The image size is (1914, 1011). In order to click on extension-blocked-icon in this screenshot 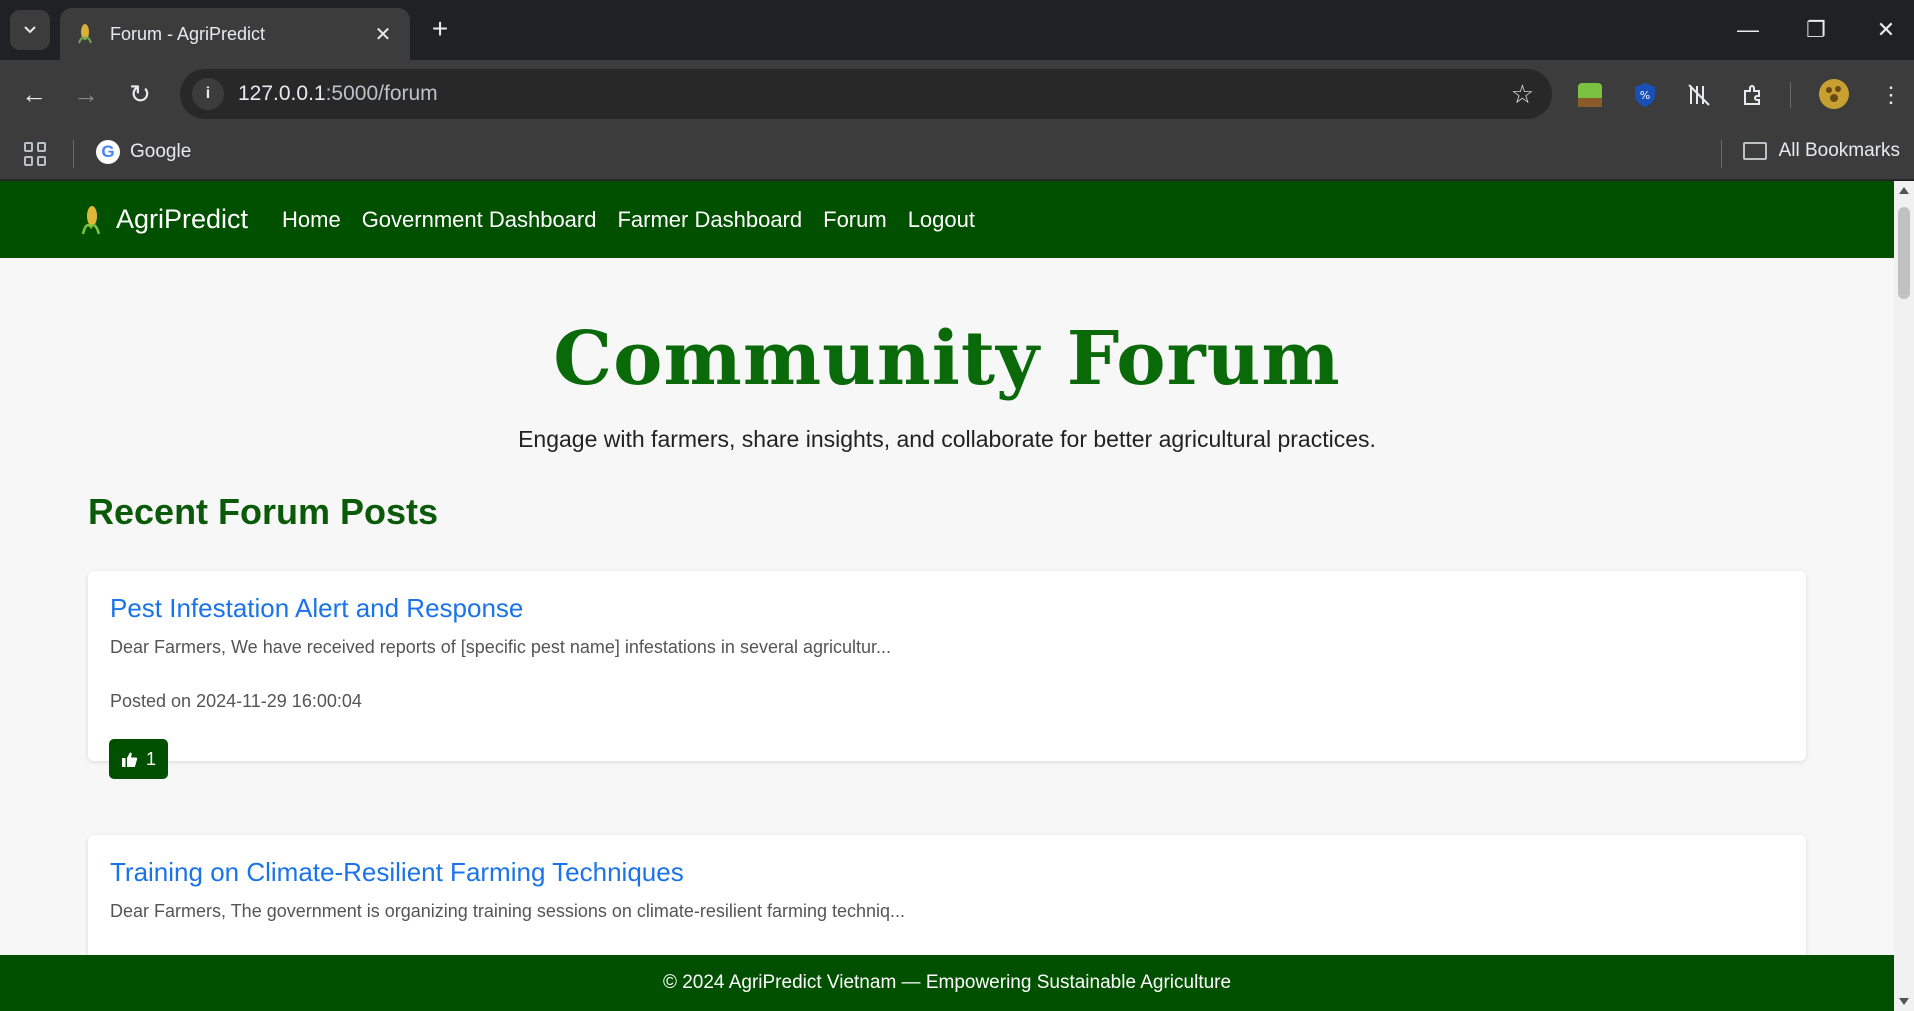, I will do `click(1699, 95)`.